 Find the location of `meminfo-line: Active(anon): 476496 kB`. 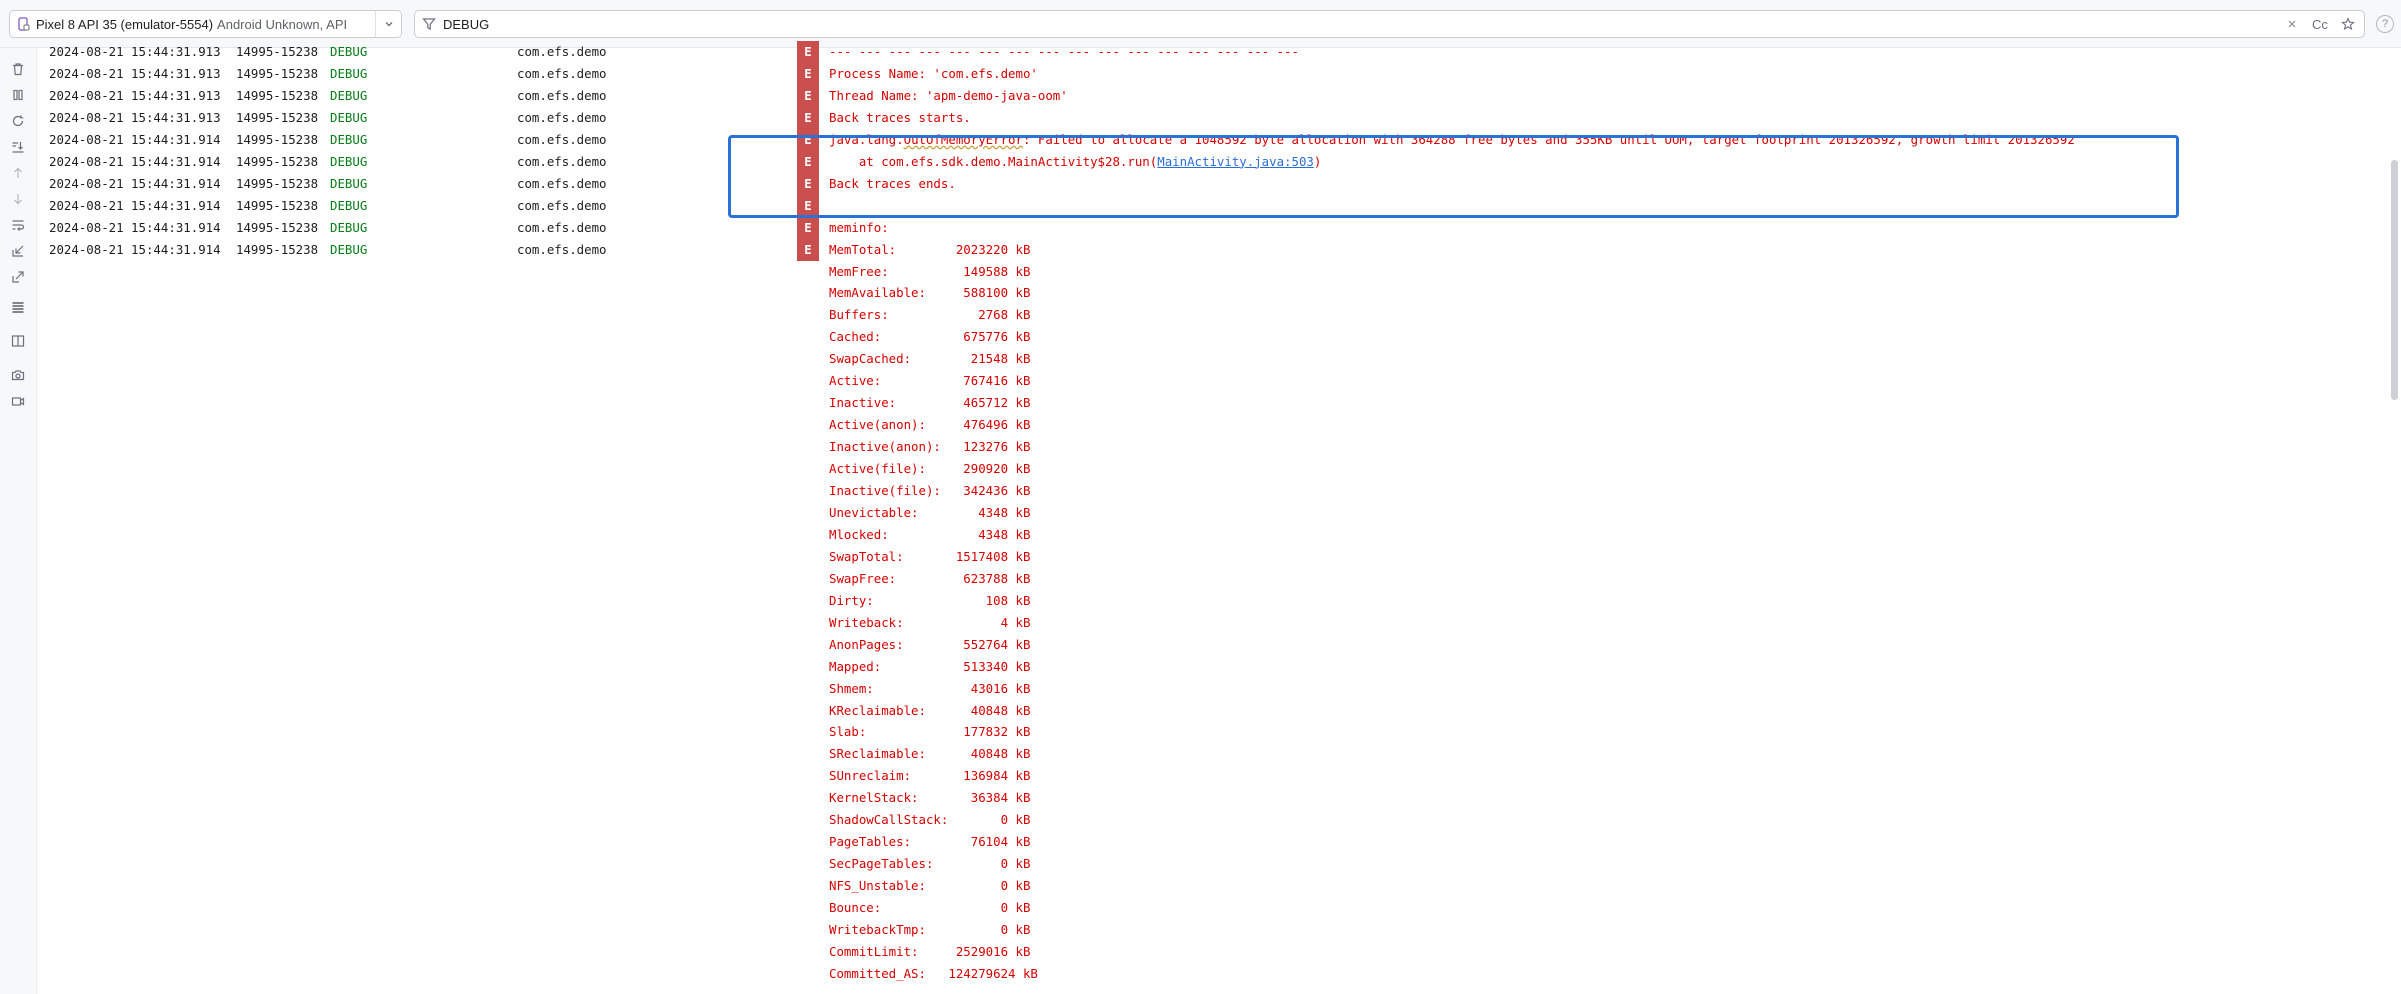

meminfo-line: Active(anon): 476496 kB is located at coordinates (930, 425).